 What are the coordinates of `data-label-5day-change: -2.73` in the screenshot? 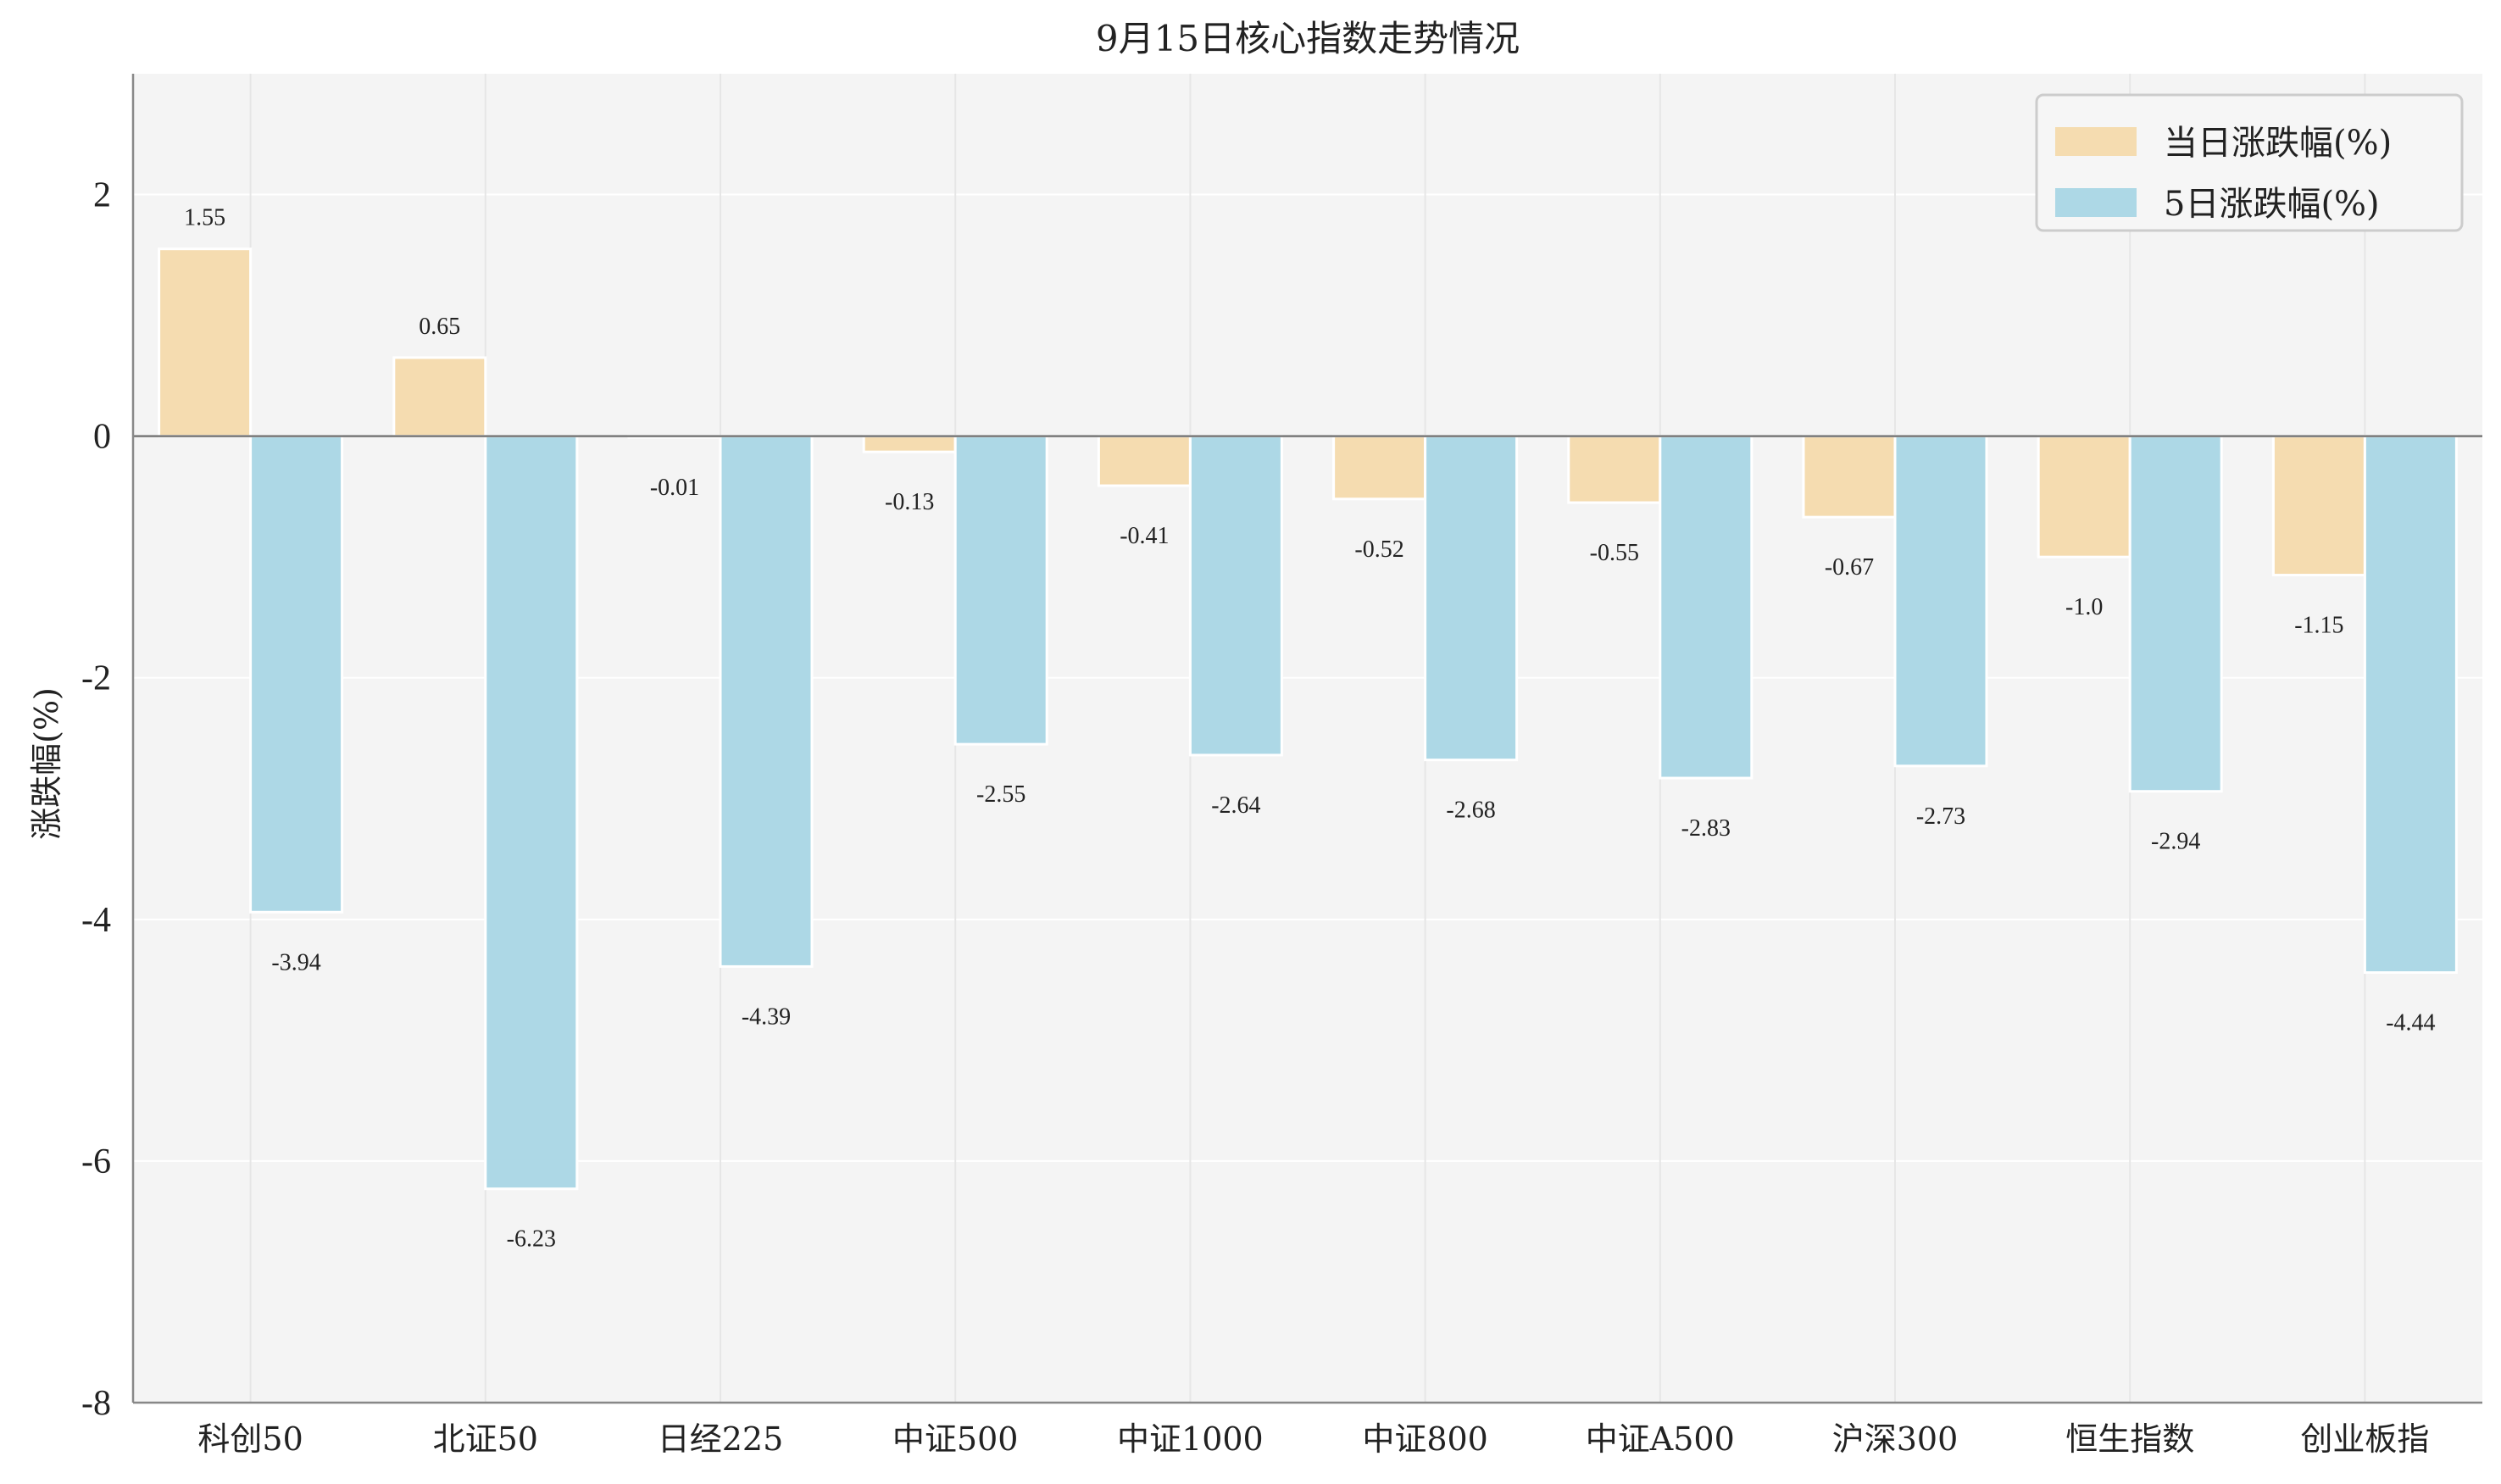 It's located at (1940, 817).